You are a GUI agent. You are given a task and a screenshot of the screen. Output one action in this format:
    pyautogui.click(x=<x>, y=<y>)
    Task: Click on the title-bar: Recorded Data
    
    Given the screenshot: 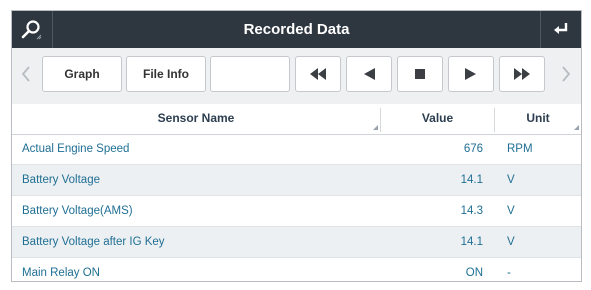 What is the action you would take?
    pyautogui.click(x=296, y=29)
    